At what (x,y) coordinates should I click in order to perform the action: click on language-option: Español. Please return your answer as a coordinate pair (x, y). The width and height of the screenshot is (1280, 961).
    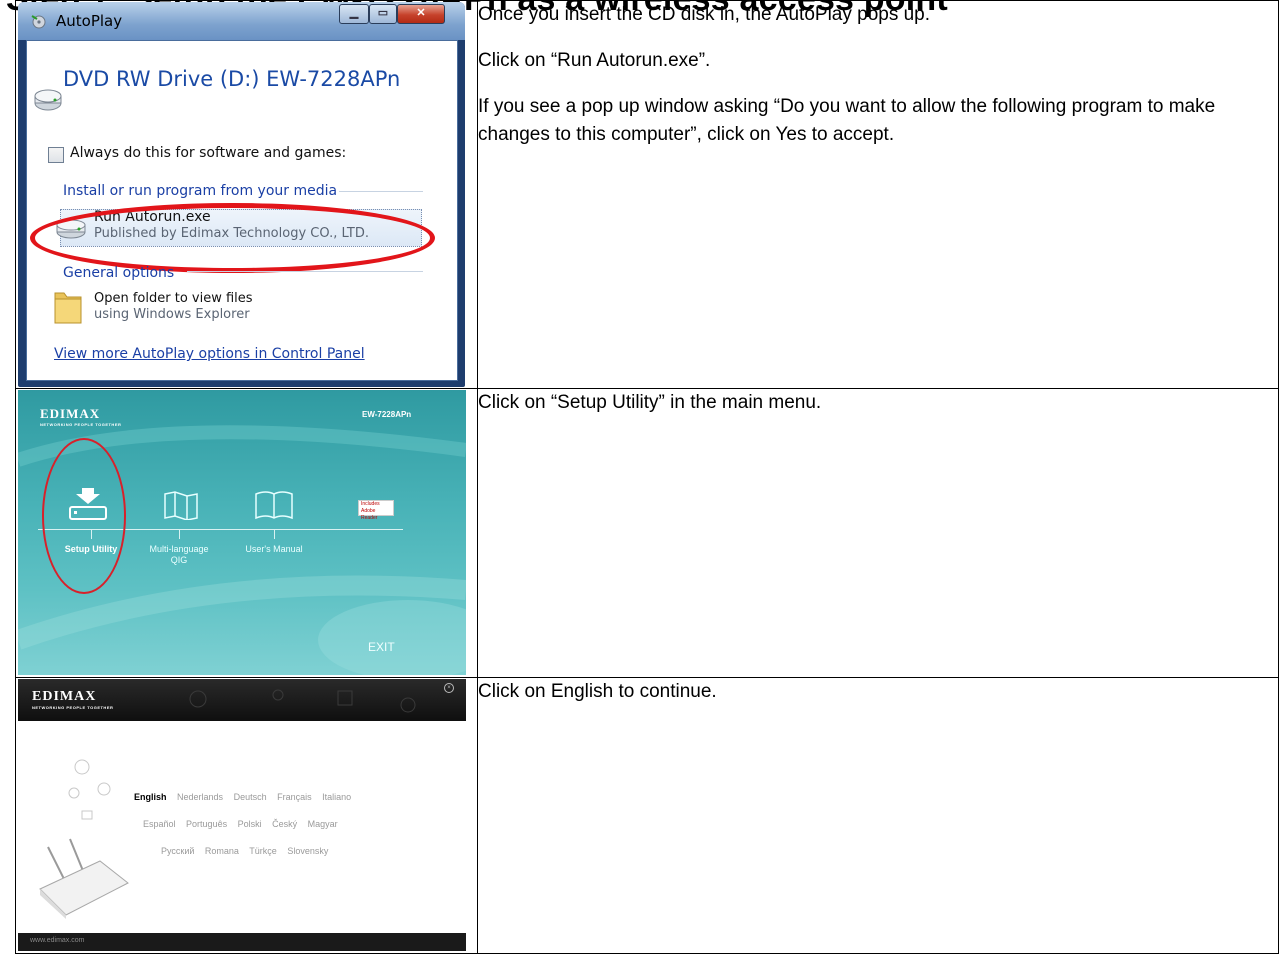
    Looking at the image, I should click on (159, 824).